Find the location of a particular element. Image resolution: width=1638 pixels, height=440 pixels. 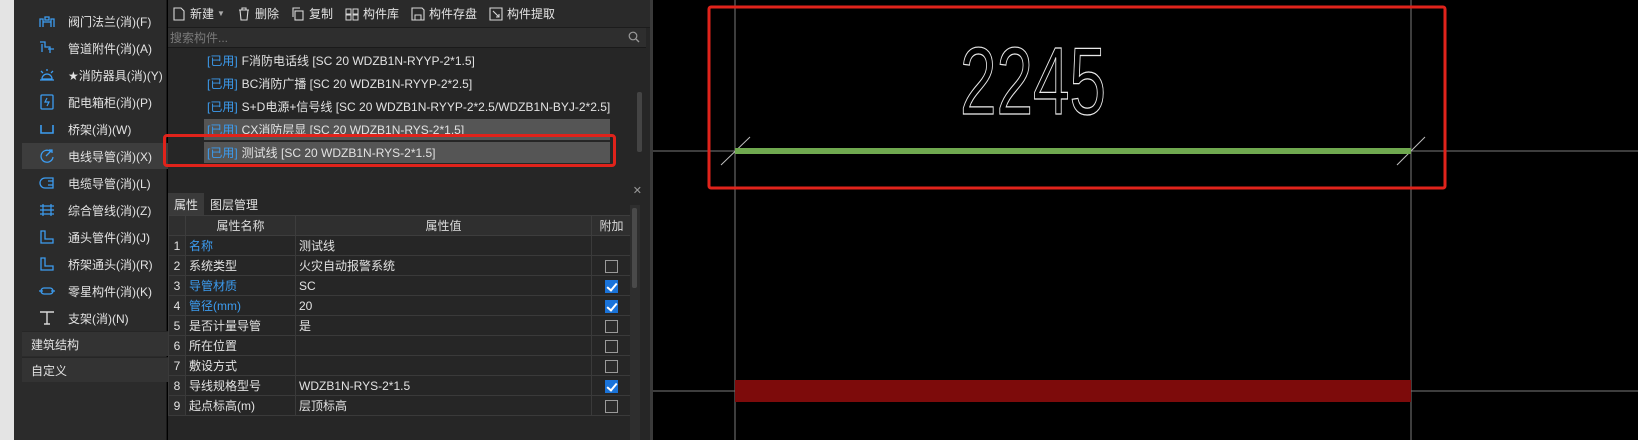

component-save-button: 构件存盘 is located at coordinates (444, 13).